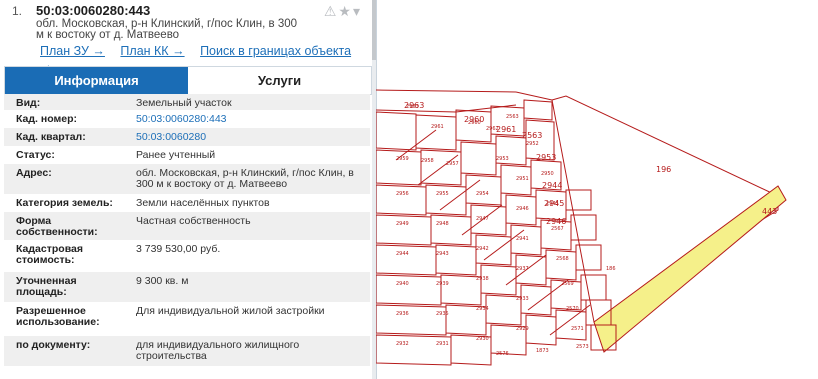 The width and height of the screenshot is (818, 379). Describe the element at coordinates (279, 80) in the screenshot. I see `tab-services: Услуги` at that location.